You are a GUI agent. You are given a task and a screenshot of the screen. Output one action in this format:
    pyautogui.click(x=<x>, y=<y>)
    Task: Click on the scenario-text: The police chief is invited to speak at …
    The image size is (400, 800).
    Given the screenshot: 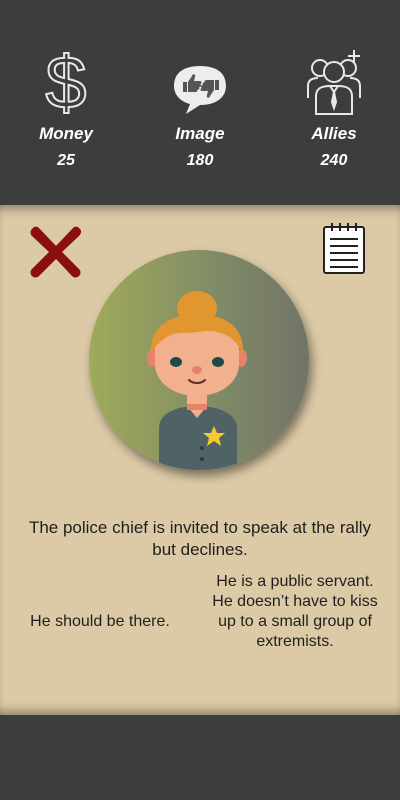 What is the action you would take?
    pyautogui.click(x=200, y=538)
    